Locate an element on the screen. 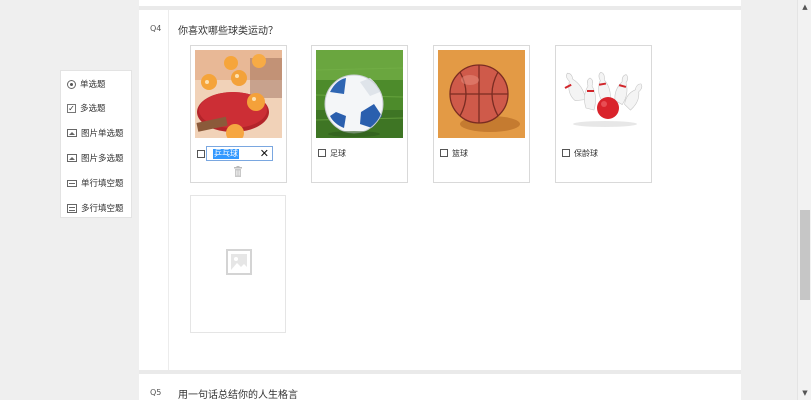 This screenshot has height=400, width=811. question-title: 你喜欢哪些球类运动？ is located at coordinates (228, 29).